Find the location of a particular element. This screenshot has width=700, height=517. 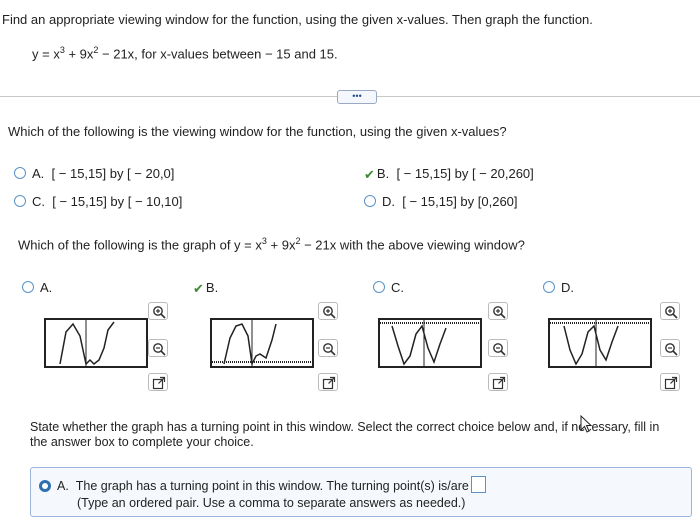

graph-curve-c is located at coordinates (430, 343).